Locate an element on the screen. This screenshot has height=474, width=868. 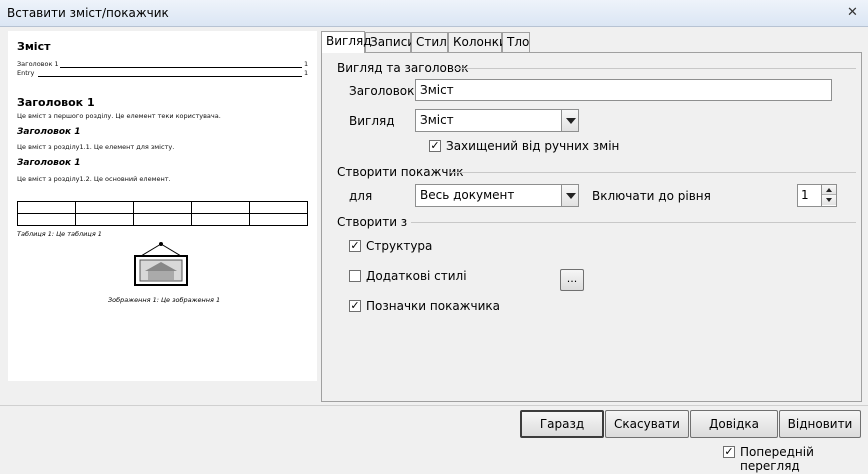
levels-value: 1 is located at coordinates (805, 195).